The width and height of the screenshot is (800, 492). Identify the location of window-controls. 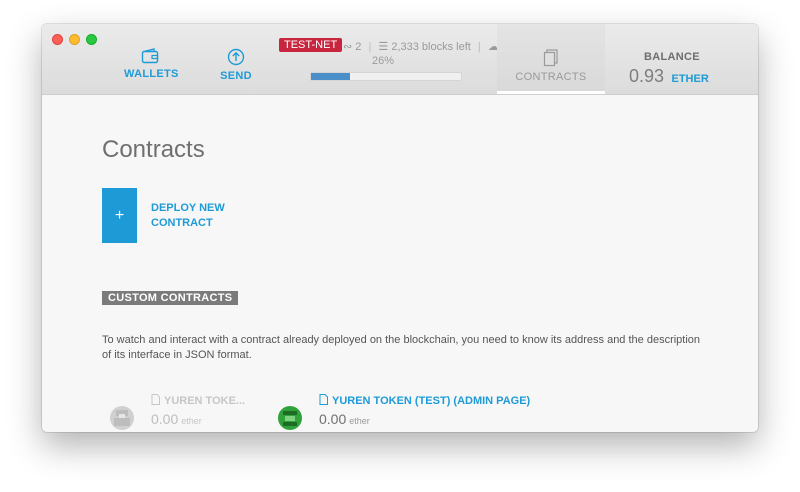
(74, 39).